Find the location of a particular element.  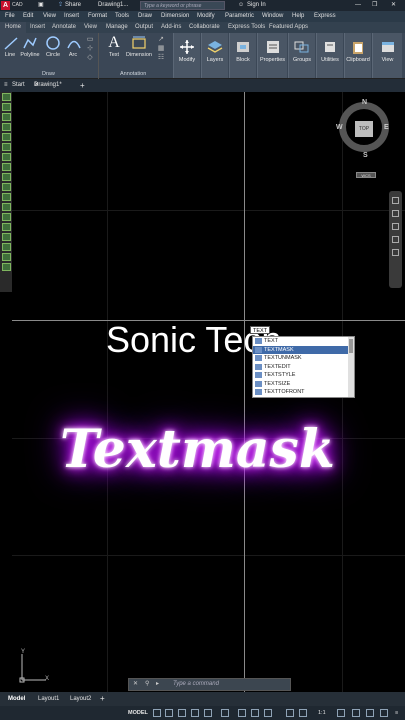

selection-cycling-icon is located at coordinates (268, 713).